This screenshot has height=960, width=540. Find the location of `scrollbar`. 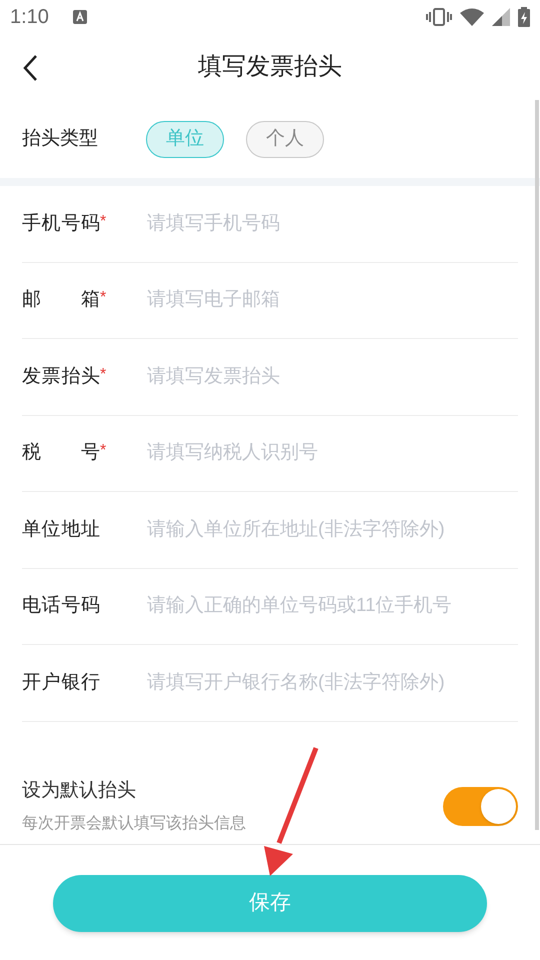

scrollbar is located at coordinates (537, 465).